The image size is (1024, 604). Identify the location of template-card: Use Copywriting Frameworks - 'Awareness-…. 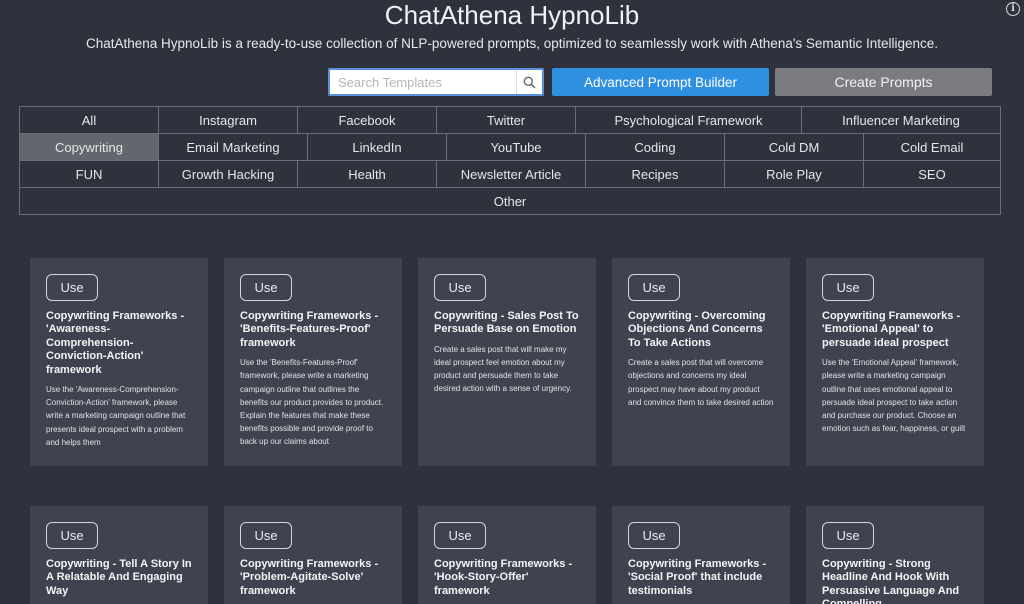
(119, 362).